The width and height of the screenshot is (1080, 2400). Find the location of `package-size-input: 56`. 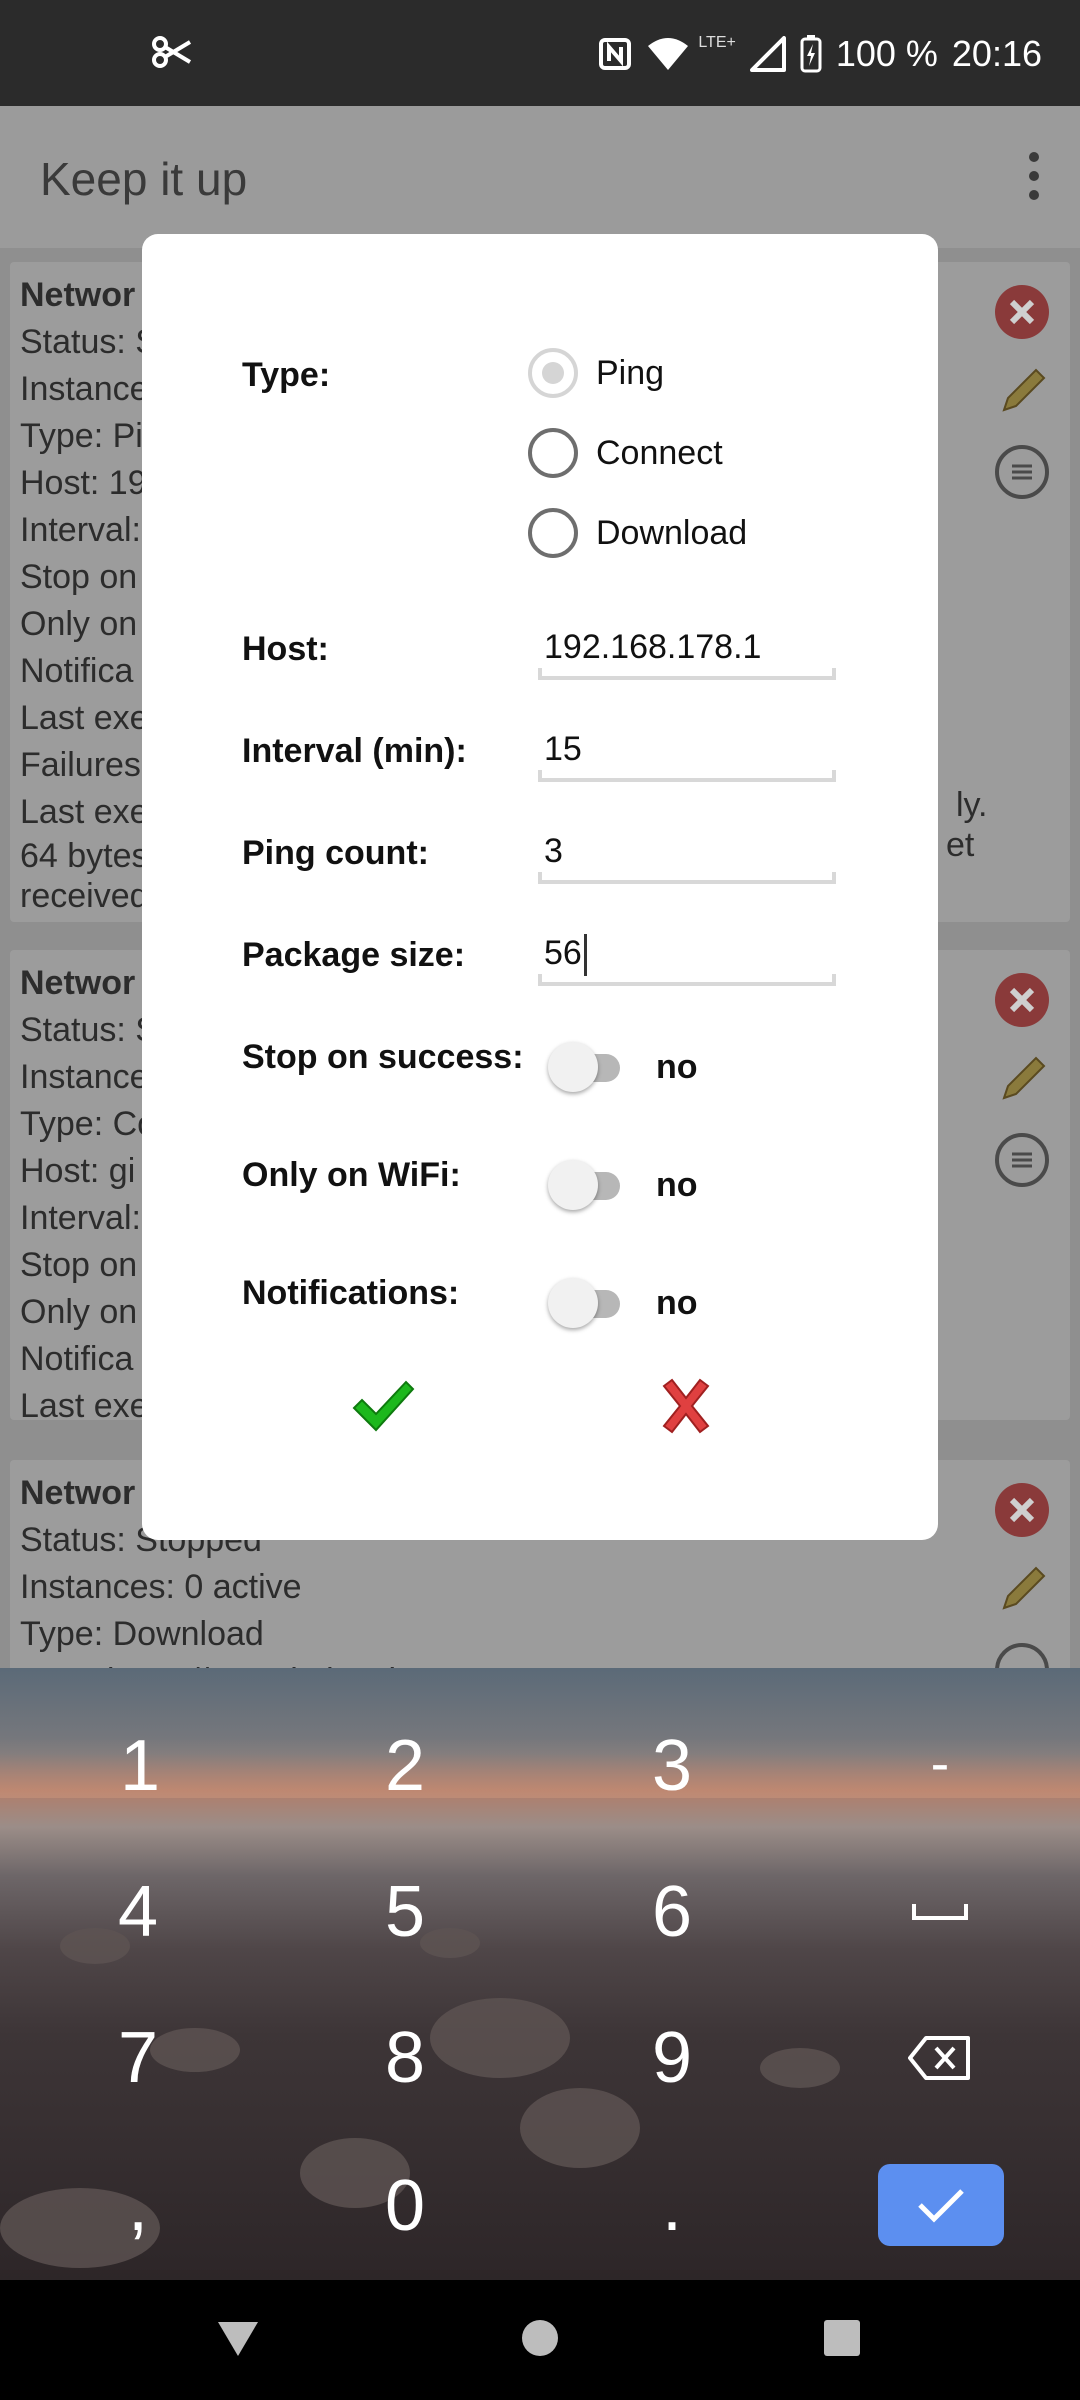

package-size-input: 56 is located at coordinates (687, 958).